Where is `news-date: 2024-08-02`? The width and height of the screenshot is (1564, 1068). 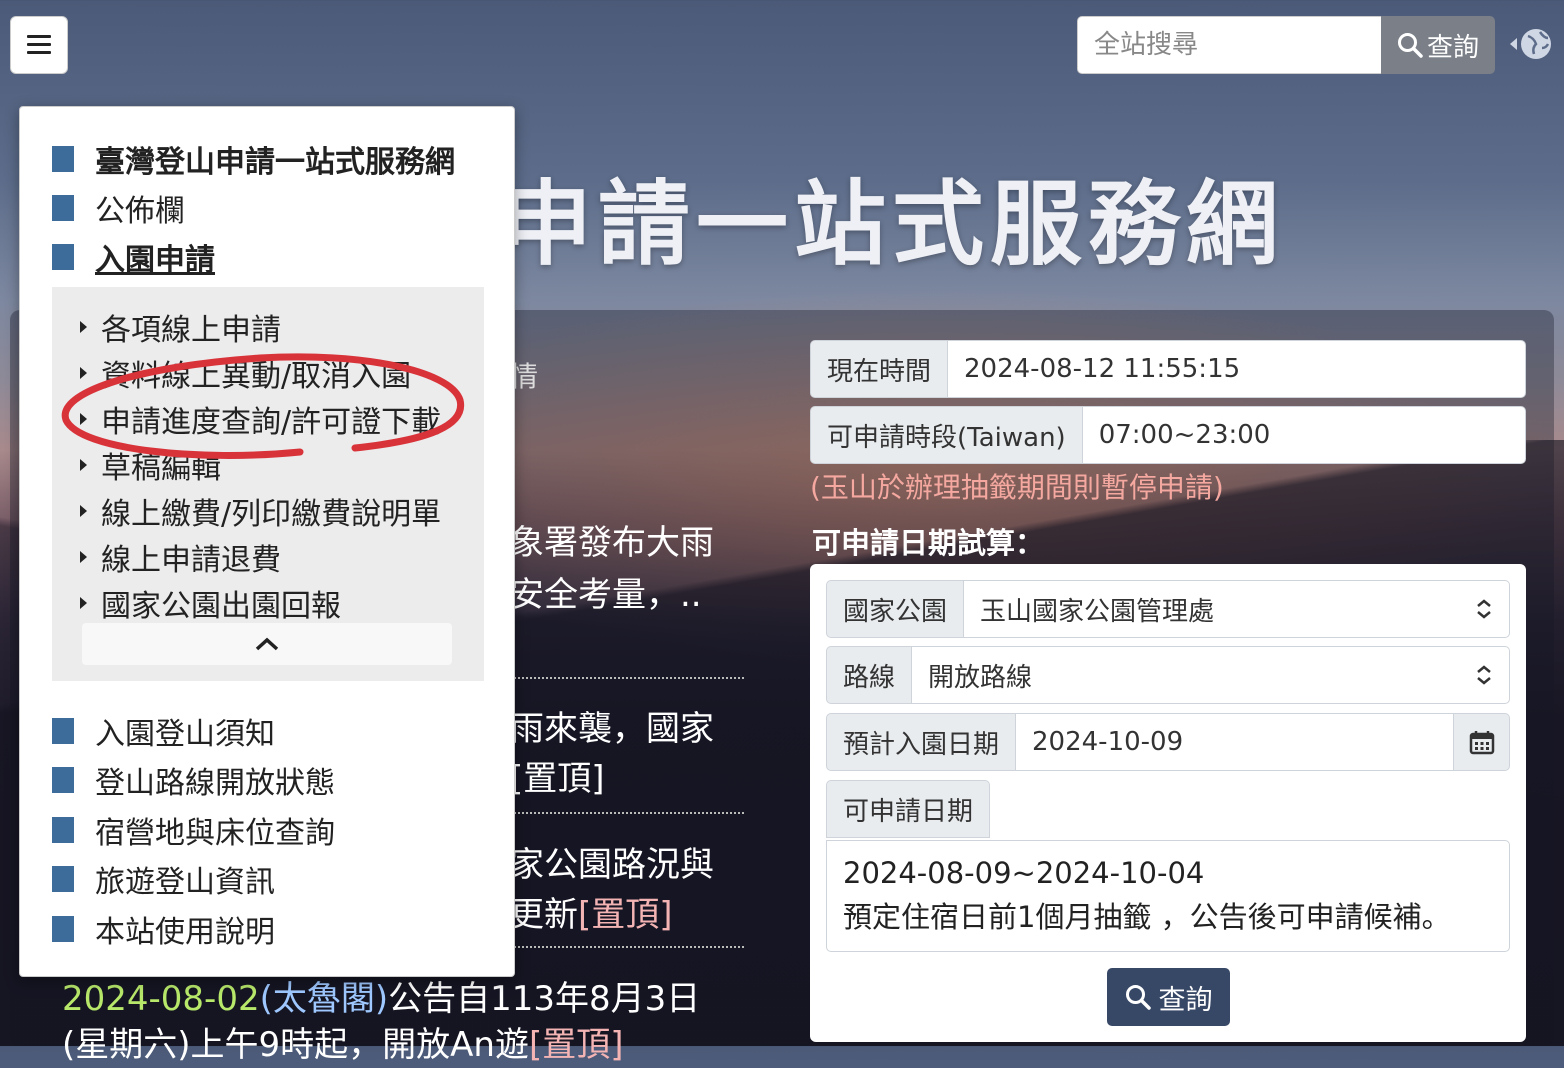 news-date: 2024-08-02 is located at coordinates (161, 999).